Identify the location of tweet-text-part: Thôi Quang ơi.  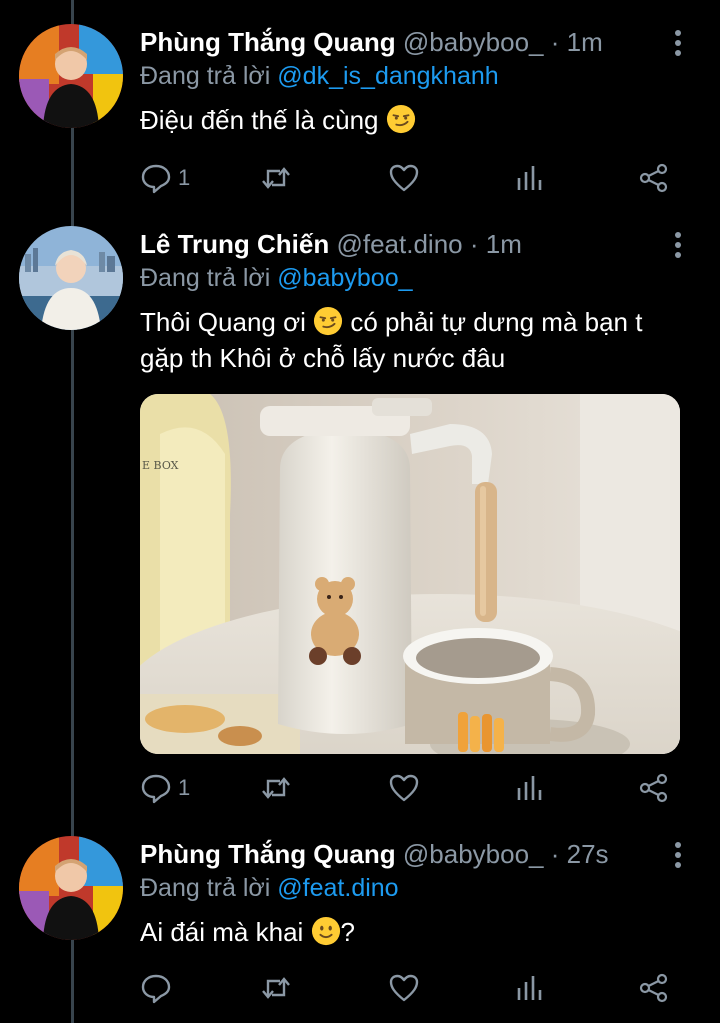
(227, 322).